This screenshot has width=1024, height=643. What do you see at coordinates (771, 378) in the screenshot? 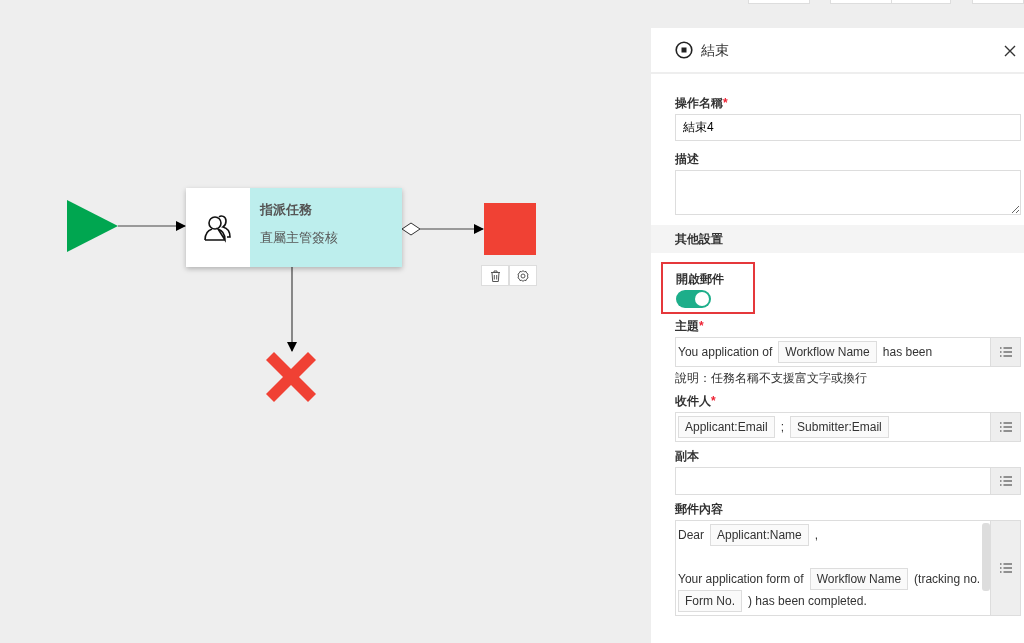
I see `hint-text: 說明：任務名稱不支援富文字或換行` at bounding box center [771, 378].